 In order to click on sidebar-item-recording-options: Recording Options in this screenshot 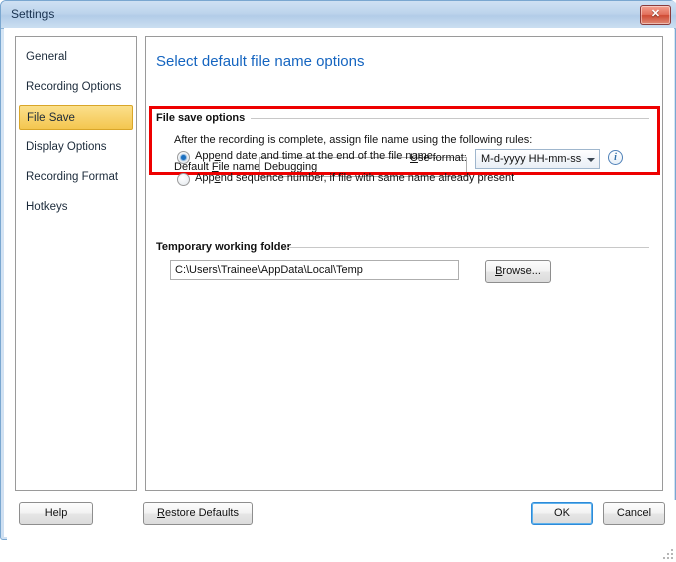, I will do `click(76, 87)`.